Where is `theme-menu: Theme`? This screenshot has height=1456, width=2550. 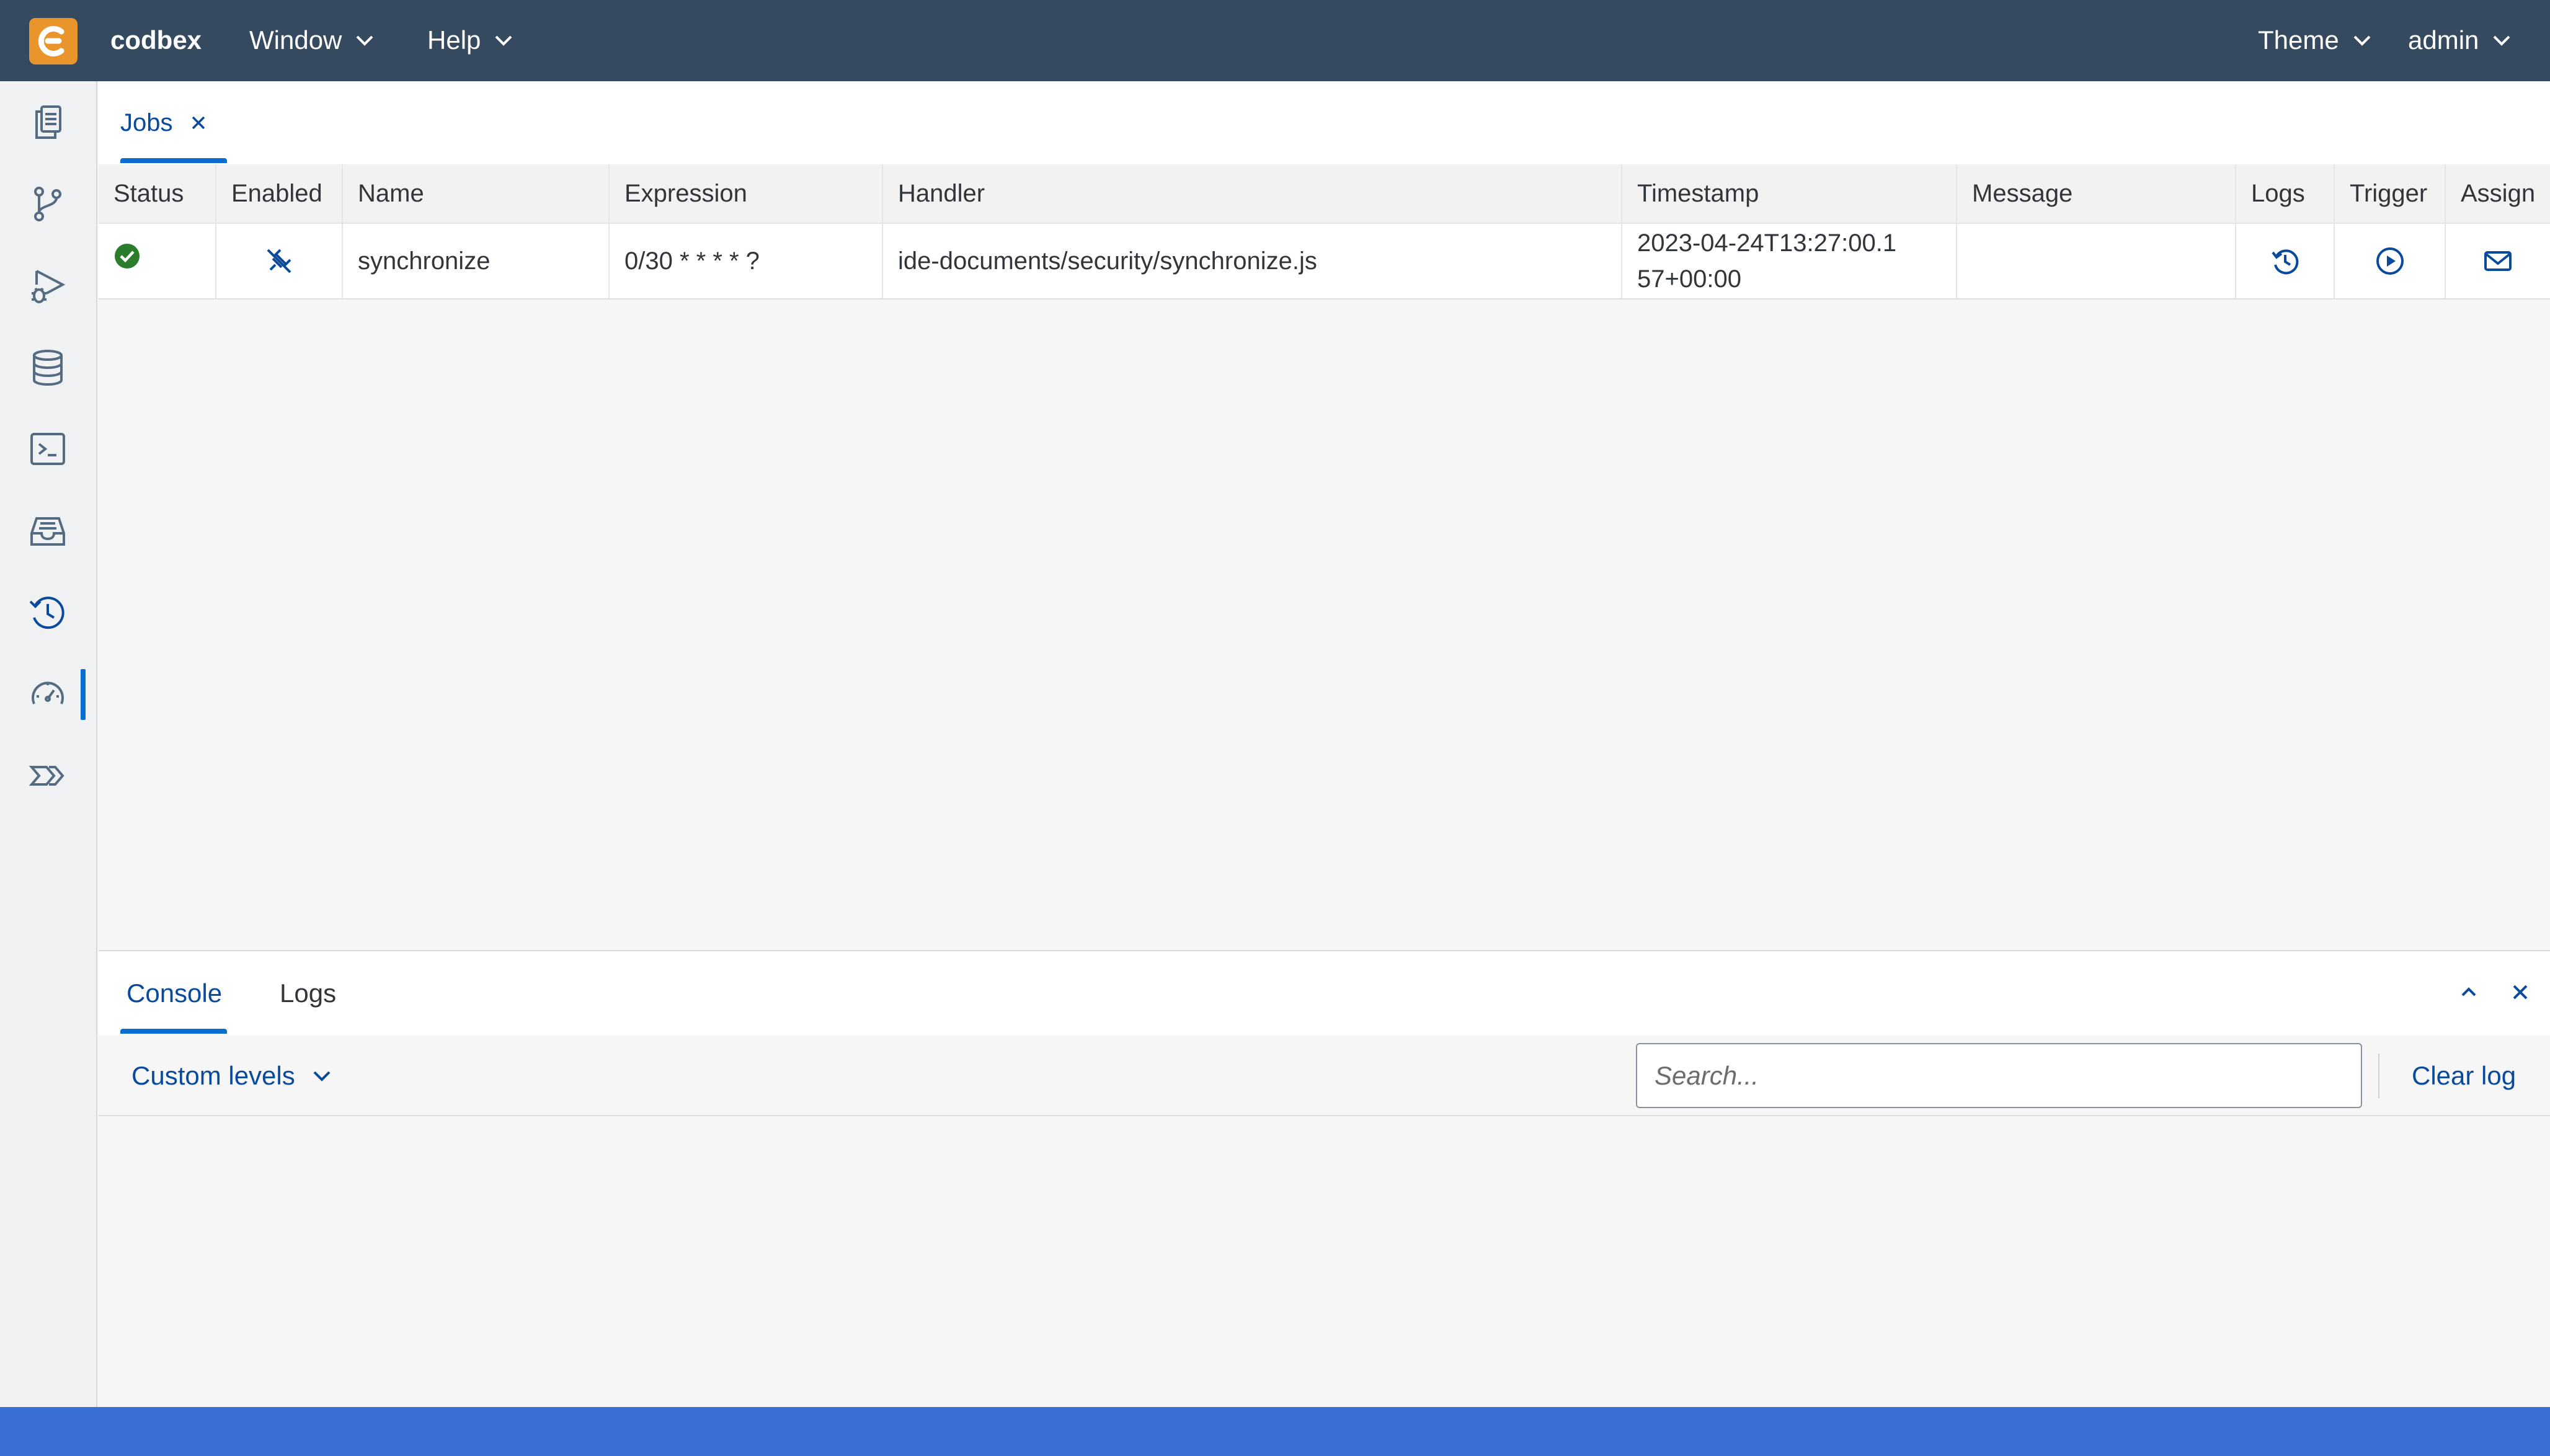 theme-menu: Theme is located at coordinates (2314, 40).